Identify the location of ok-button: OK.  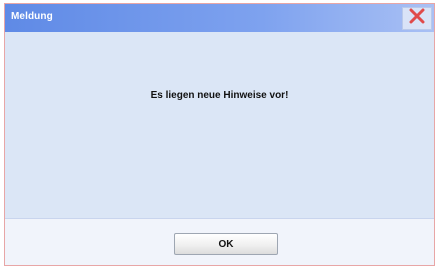
(226, 244).